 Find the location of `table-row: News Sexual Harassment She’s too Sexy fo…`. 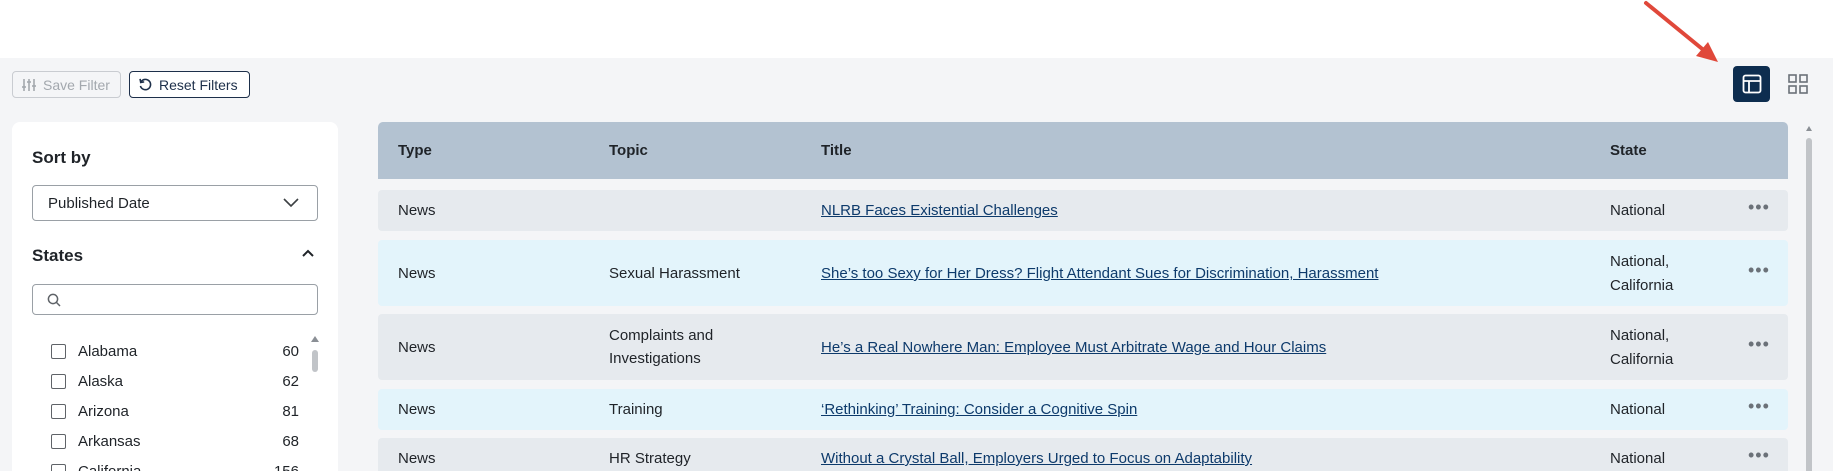

table-row: News Sexual Harassment She’s too Sexy fo… is located at coordinates (1083, 273).